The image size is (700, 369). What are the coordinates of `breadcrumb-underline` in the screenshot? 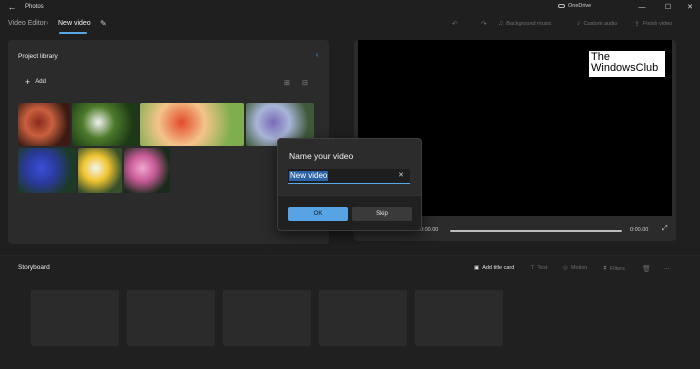 It's located at (73, 33).